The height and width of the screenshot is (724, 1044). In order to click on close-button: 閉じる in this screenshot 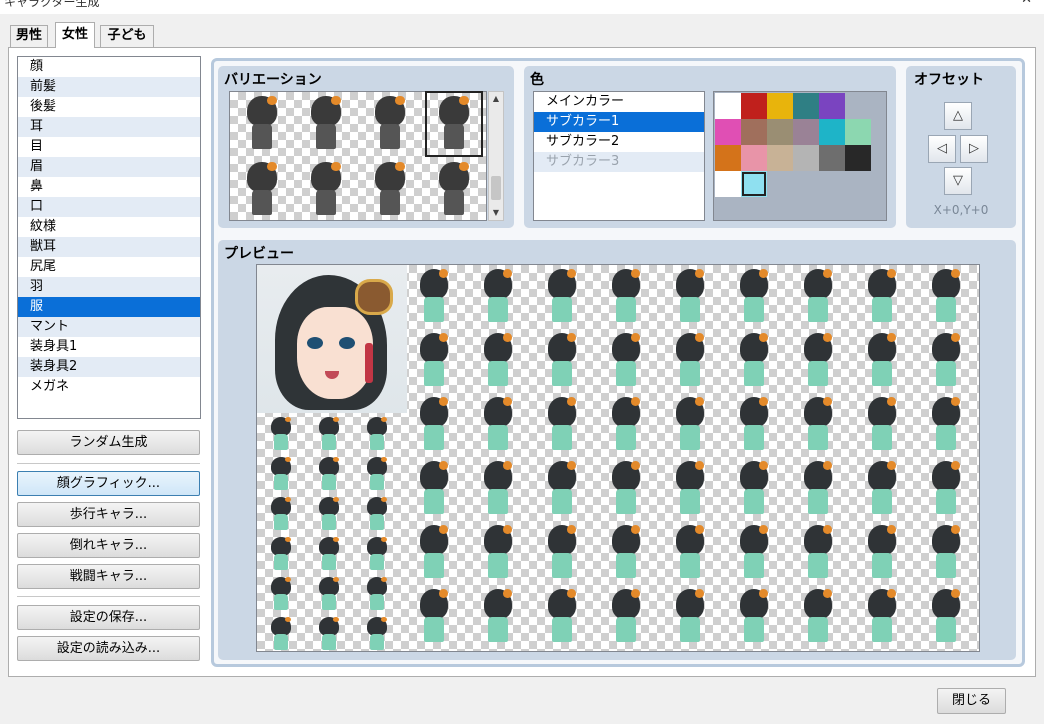, I will do `click(971, 701)`.